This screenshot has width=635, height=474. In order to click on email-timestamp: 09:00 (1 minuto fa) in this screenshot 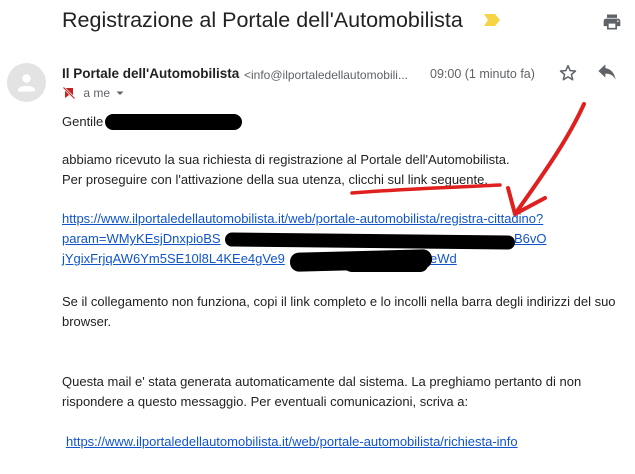, I will do `click(482, 74)`.